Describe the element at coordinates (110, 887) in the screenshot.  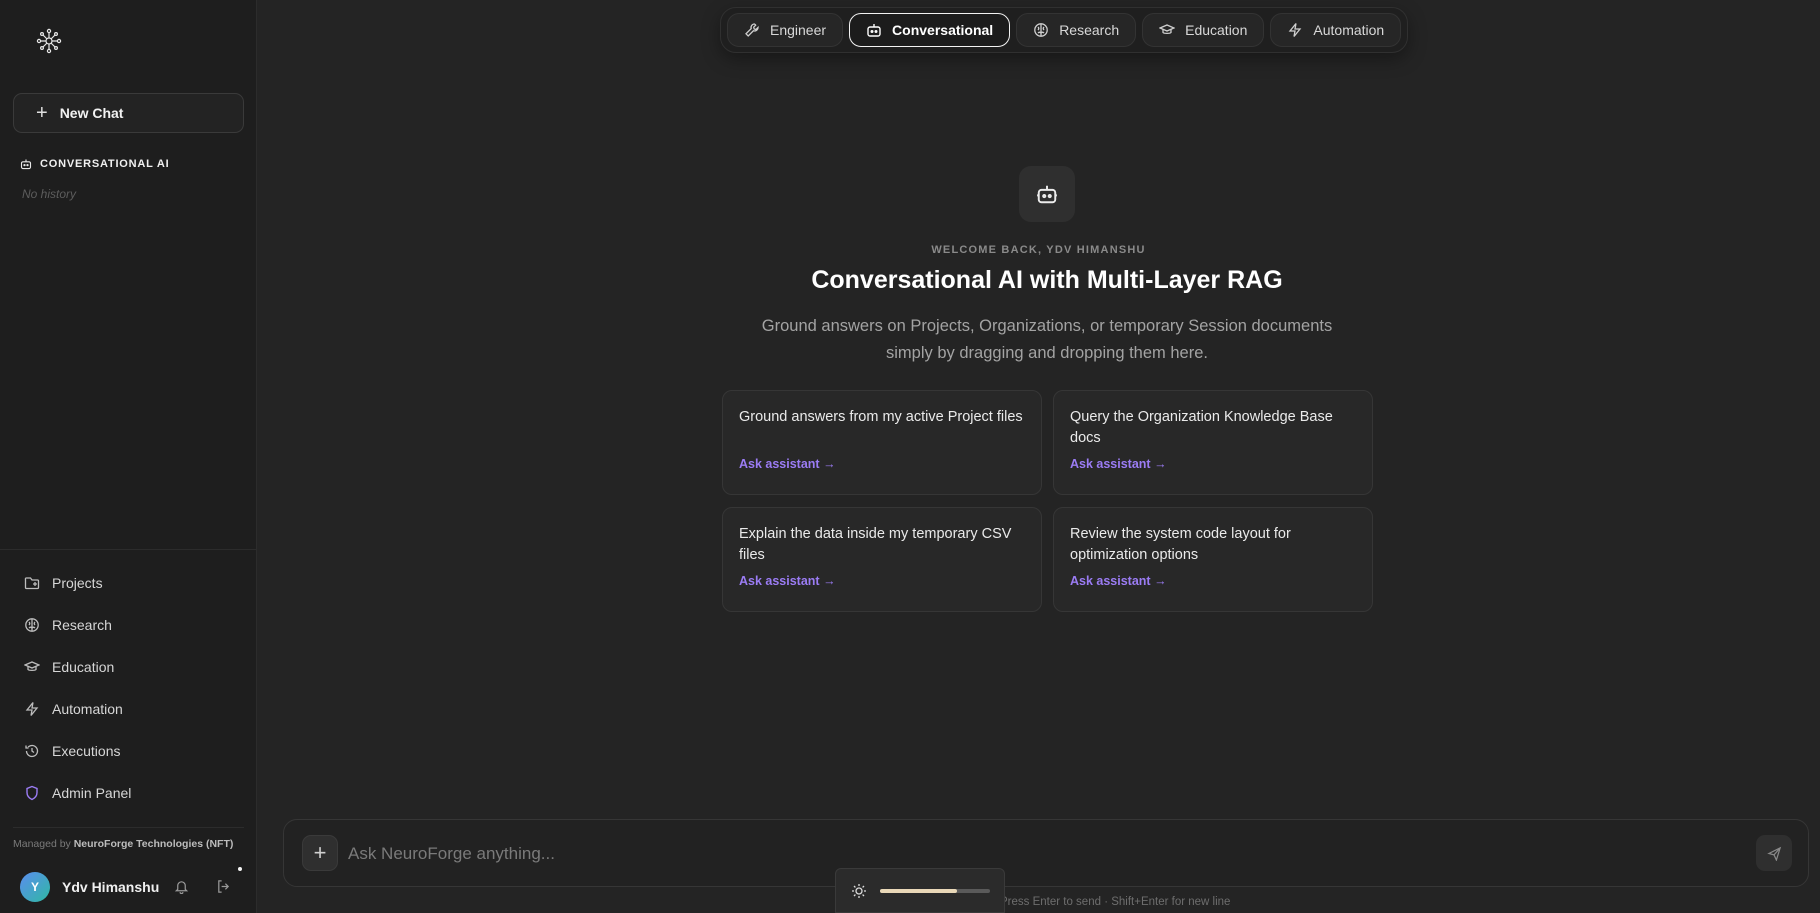
I see `user-name: Ydv Himanshu` at that location.